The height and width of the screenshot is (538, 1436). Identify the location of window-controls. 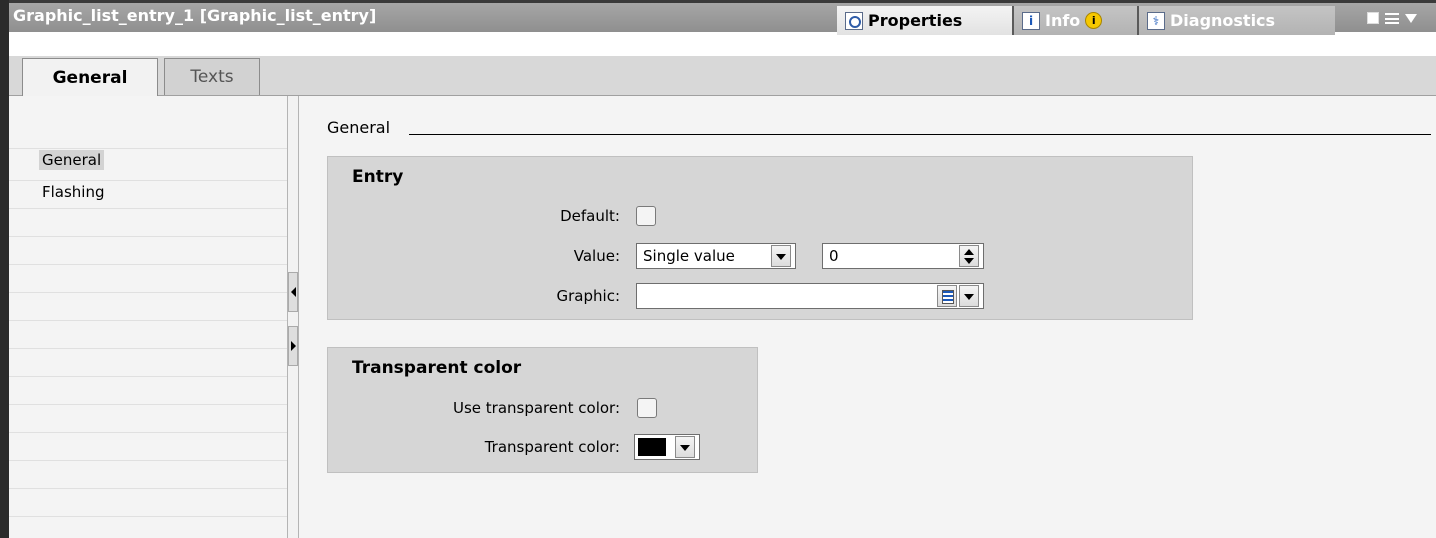
(1392, 18).